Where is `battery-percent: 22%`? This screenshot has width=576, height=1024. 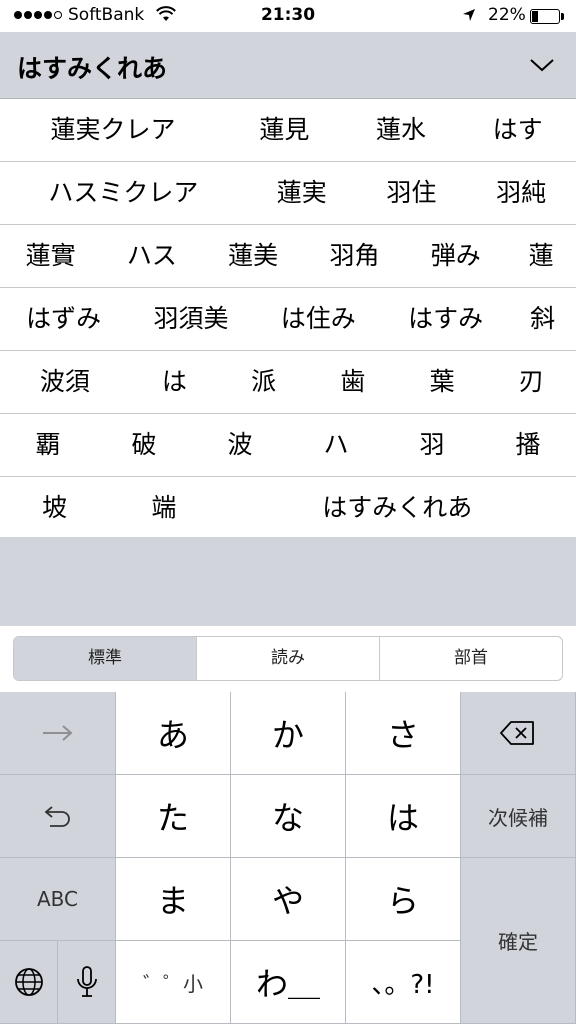
battery-percent: 22% is located at coordinates (507, 15).